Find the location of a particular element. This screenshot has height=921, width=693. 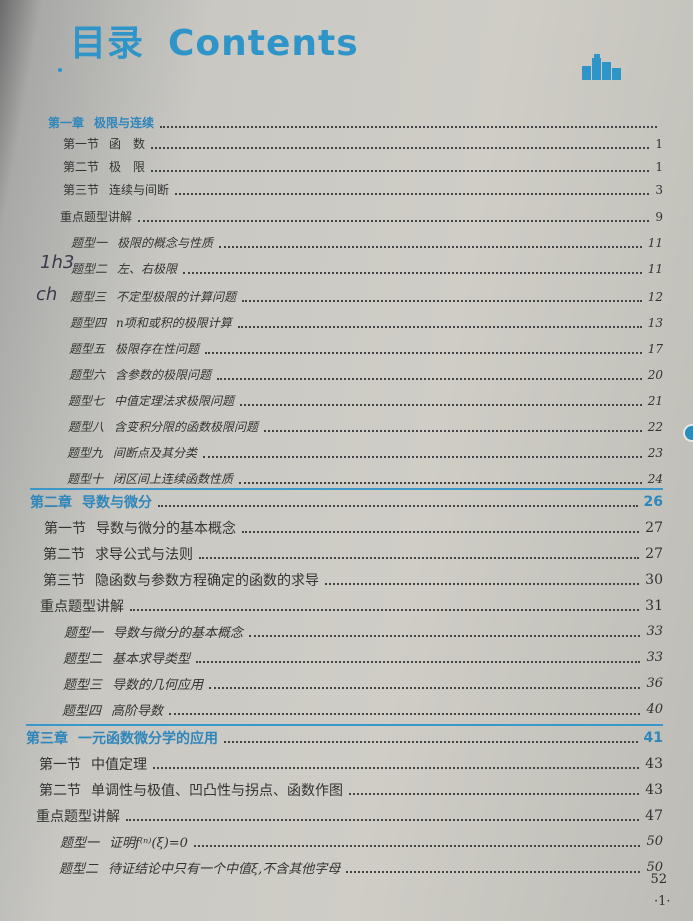

toc-entry-label: 第二章 导数与微分 is located at coordinates (91, 502).